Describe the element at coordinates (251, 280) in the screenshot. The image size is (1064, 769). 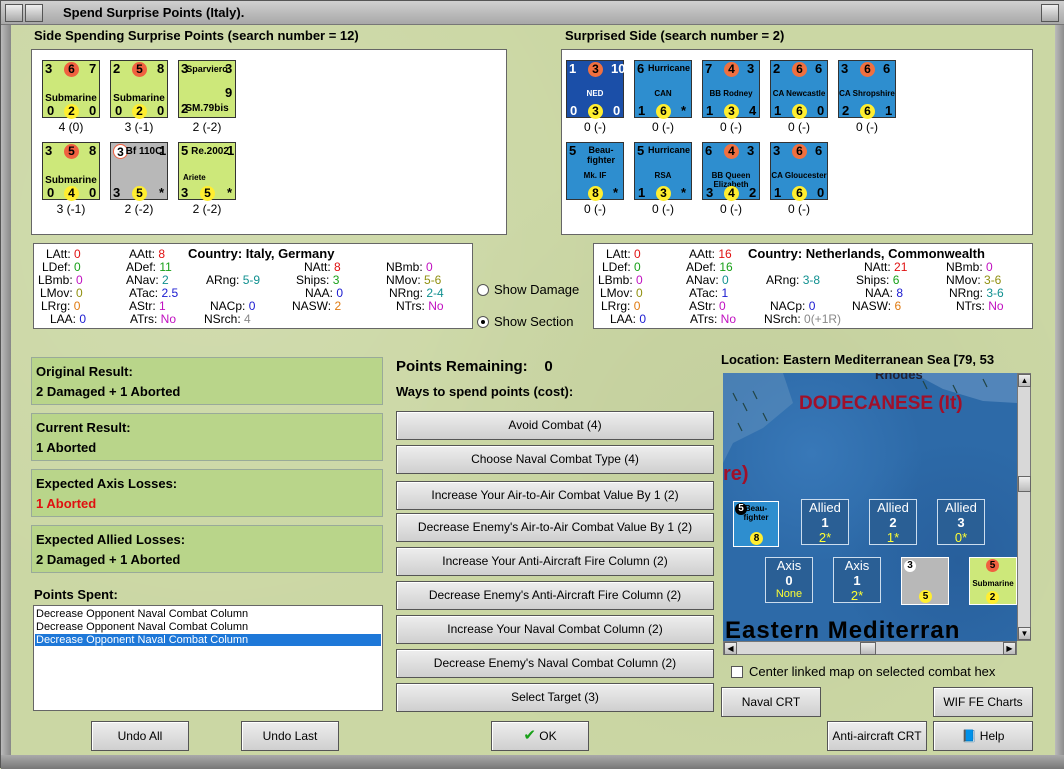
I see `stat-value: 5-9` at that location.